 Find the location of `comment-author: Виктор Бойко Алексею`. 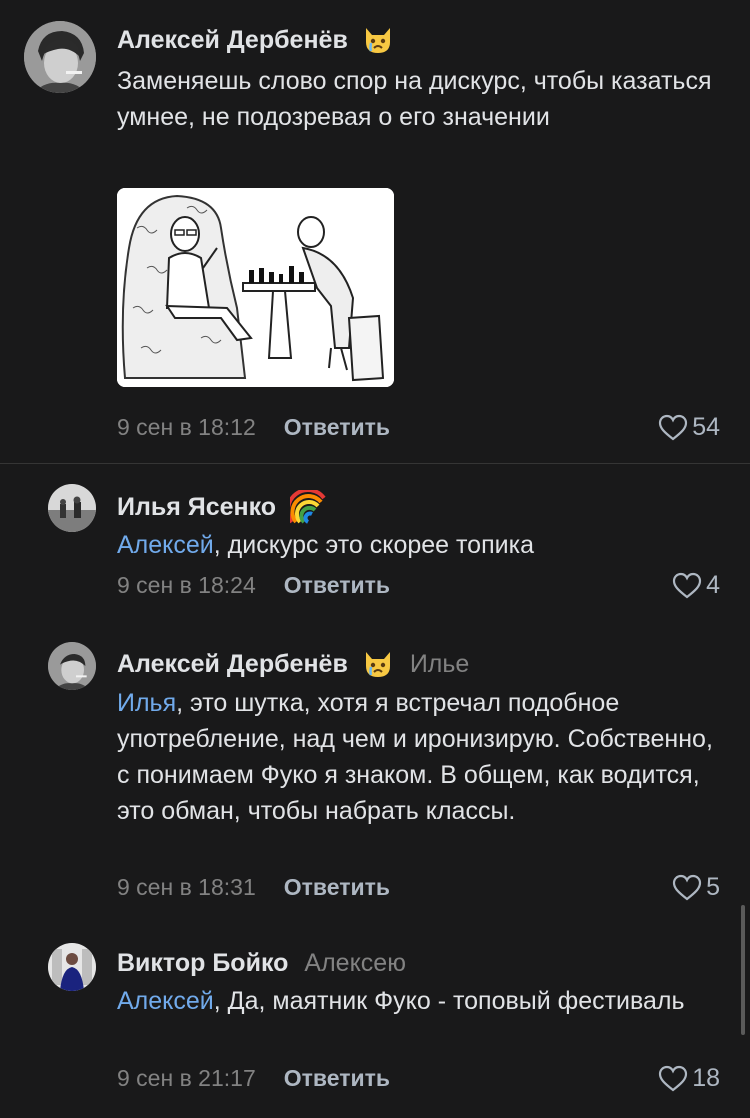

comment-author: Виктор Бойко Алексею is located at coordinates (261, 963).